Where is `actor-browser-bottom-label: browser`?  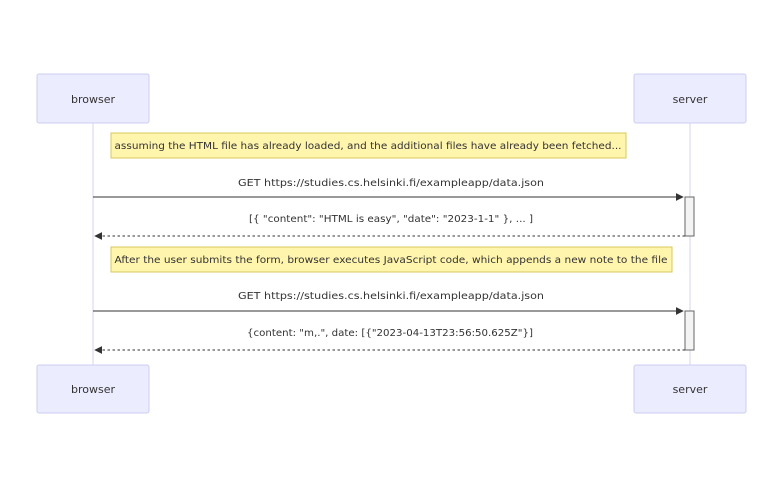 actor-browser-bottom-label: browser is located at coordinates (93, 389).